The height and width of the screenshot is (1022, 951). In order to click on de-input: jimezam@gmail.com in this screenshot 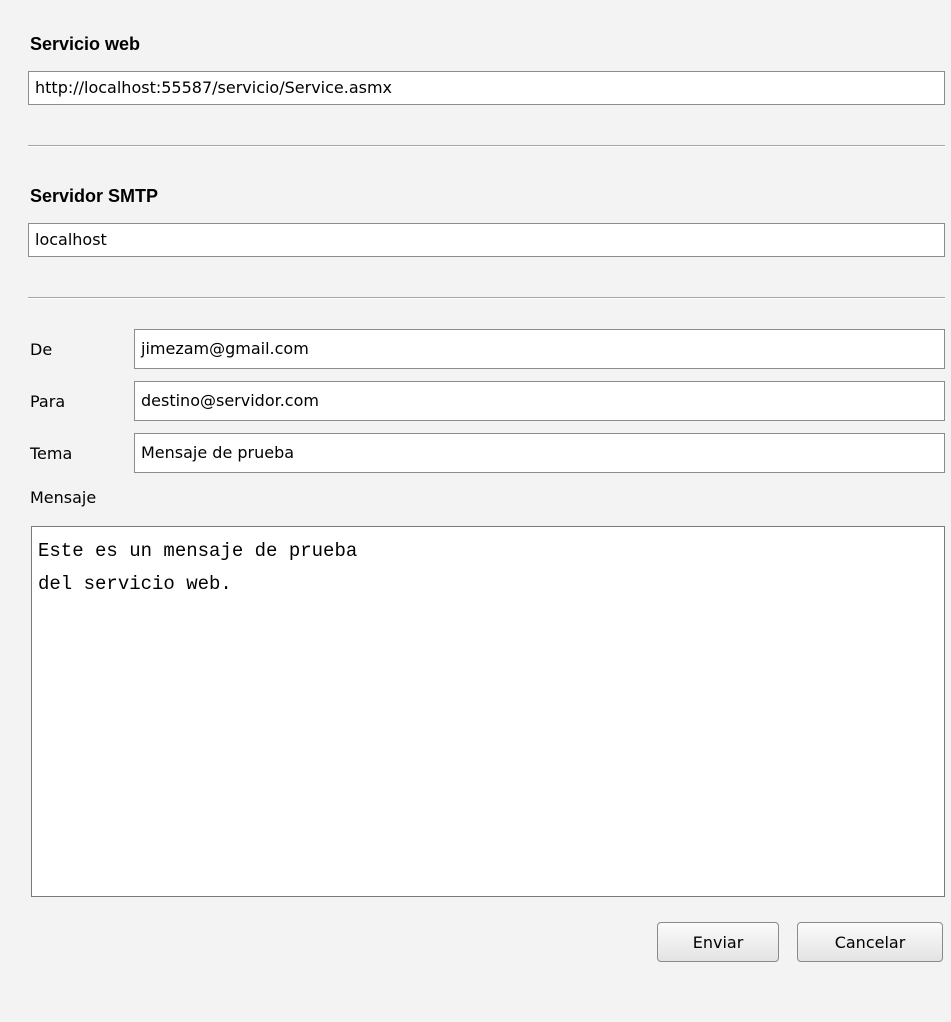, I will do `click(539, 349)`.